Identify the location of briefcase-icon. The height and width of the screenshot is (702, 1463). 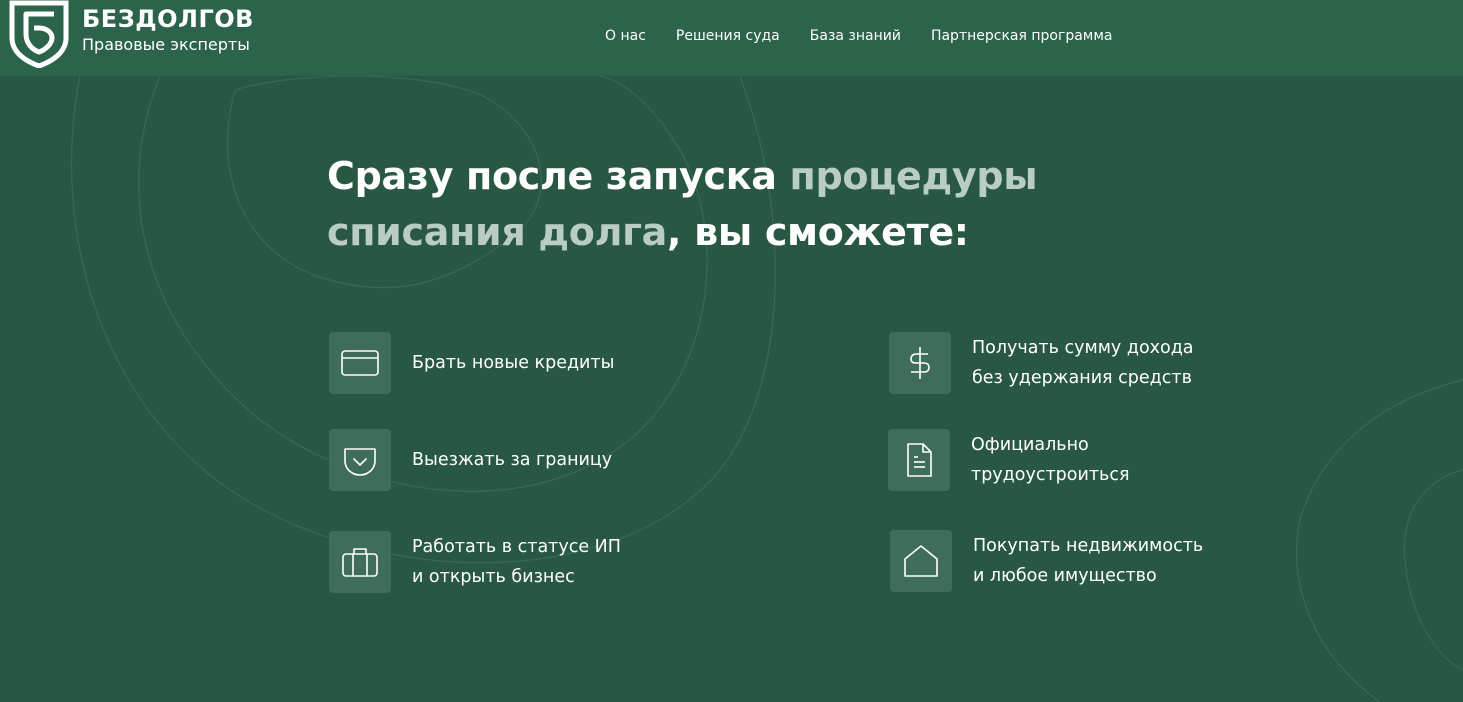
(360, 562).